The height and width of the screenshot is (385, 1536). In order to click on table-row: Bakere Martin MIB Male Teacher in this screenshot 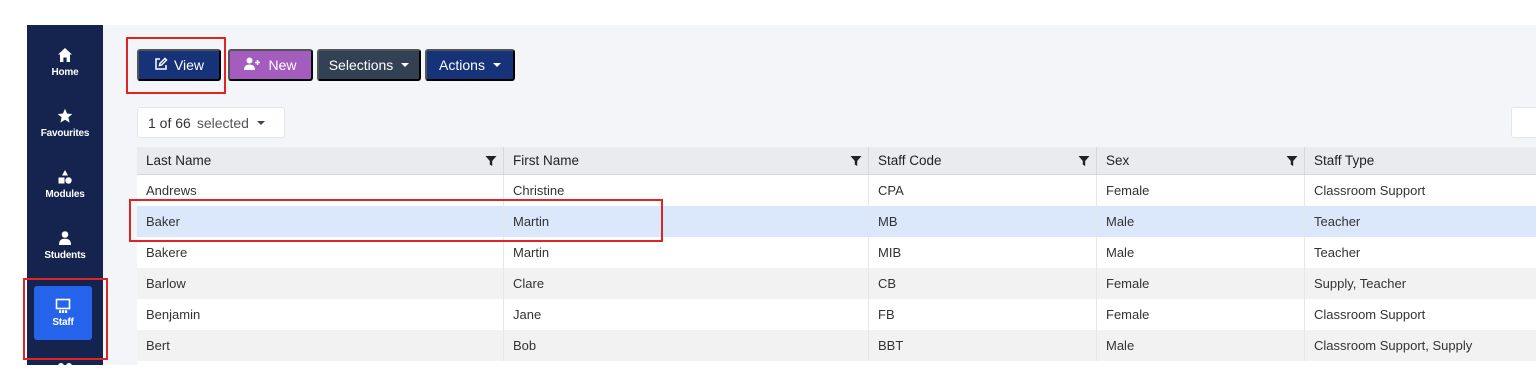, I will do `click(836, 252)`.